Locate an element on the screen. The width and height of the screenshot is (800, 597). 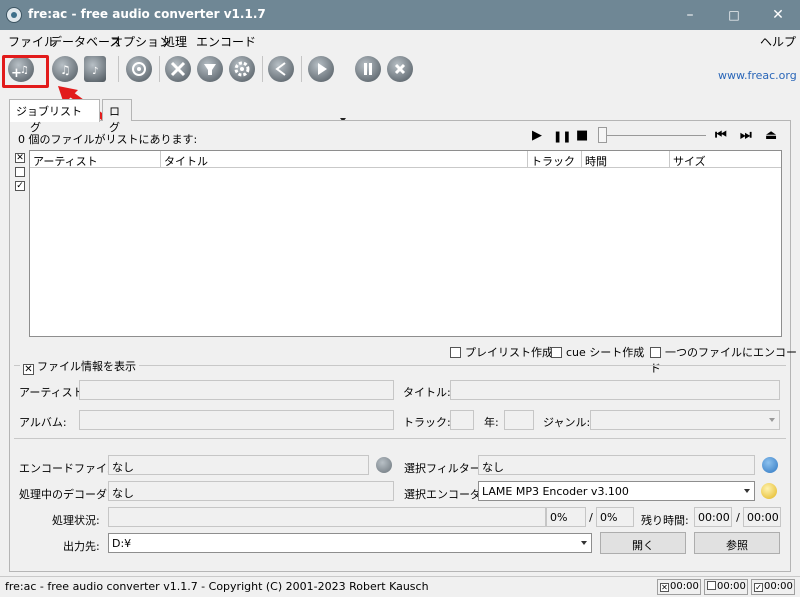
tab-joblist-label-tail: グ is located at coordinates (35, 127).